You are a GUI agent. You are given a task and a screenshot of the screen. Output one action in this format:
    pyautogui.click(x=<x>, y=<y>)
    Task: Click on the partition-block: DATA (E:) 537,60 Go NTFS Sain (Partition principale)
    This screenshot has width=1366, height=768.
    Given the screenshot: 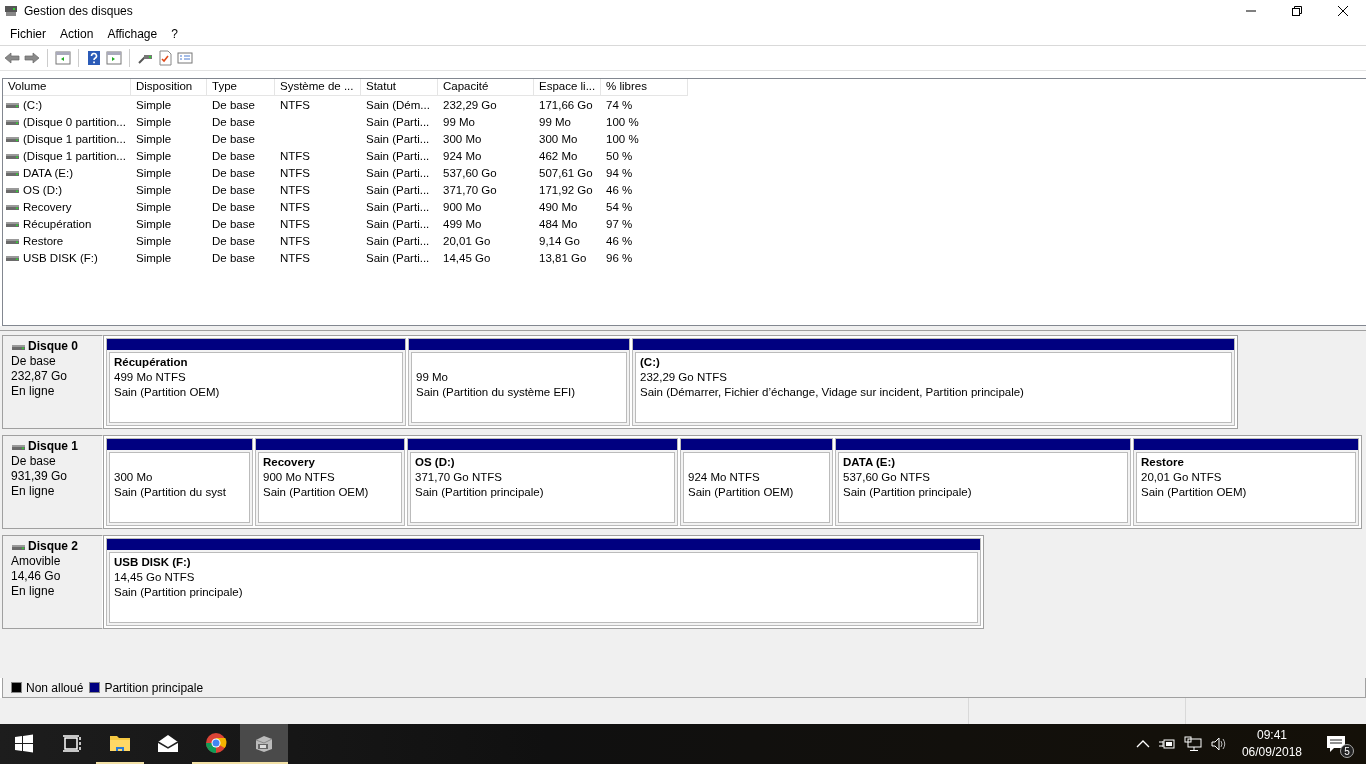 What is the action you would take?
    pyautogui.click(x=983, y=482)
    